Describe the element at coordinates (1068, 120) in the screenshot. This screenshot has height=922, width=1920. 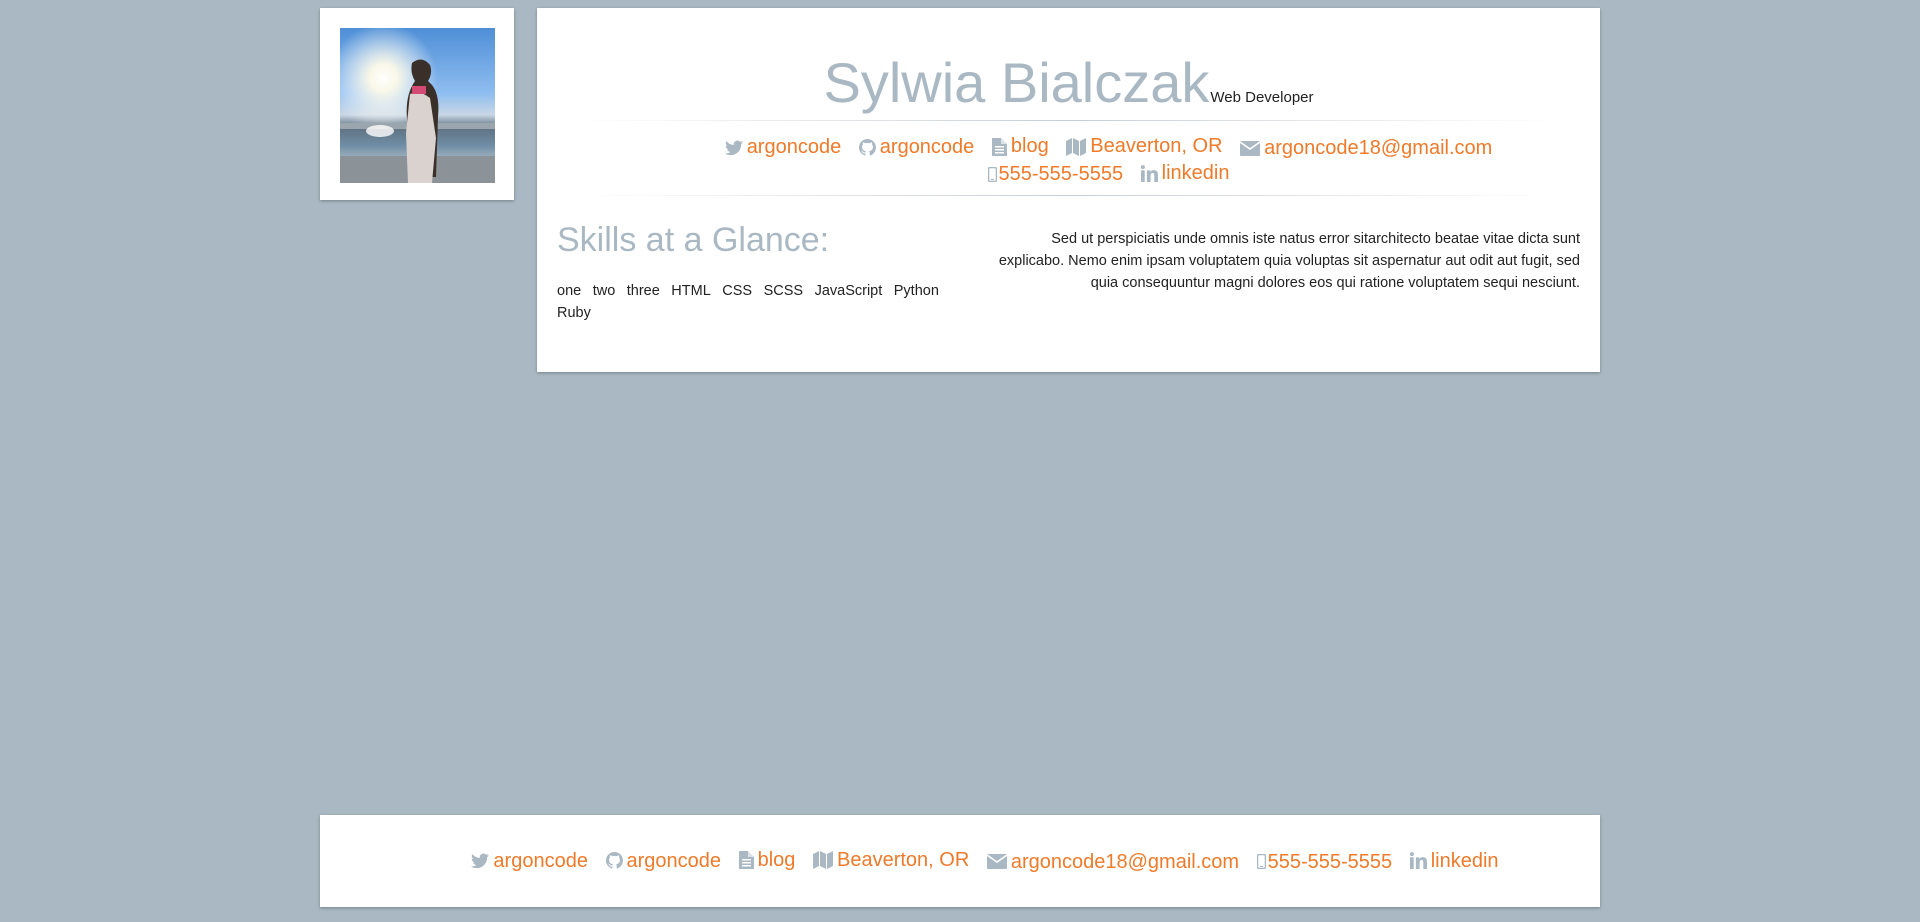
I see `top-divider` at that location.